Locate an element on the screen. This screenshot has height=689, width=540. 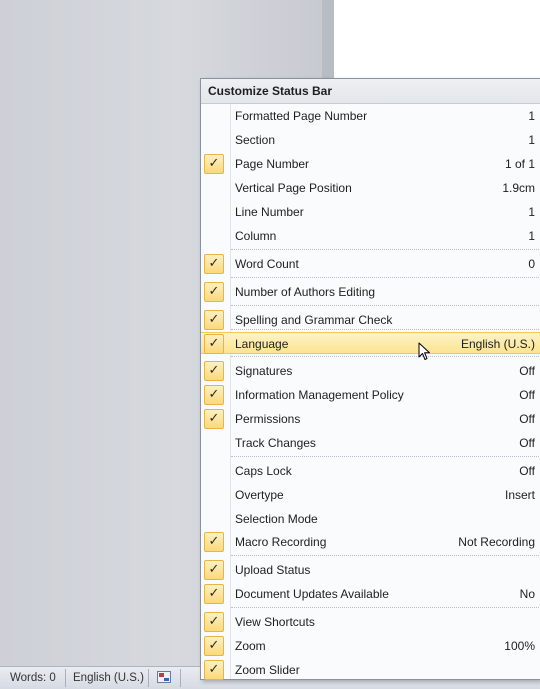
document-layout-icon is located at coordinates (164, 677).